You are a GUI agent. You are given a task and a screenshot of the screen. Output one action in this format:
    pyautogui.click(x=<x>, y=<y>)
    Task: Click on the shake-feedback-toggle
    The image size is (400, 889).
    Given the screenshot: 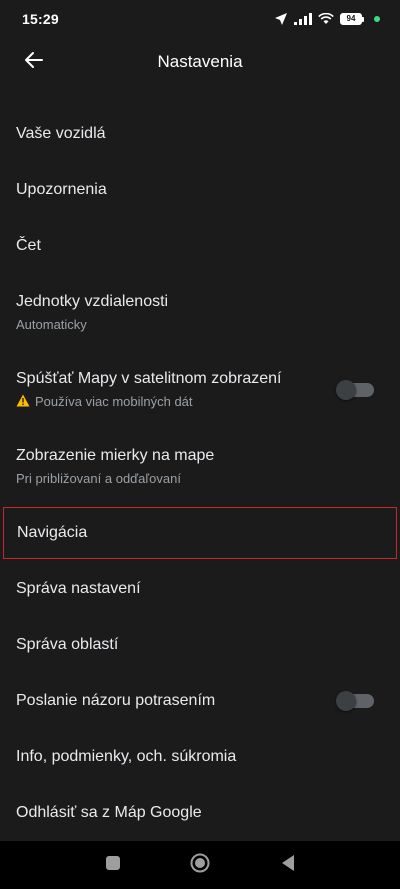 What is the action you would take?
    pyautogui.click(x=355, y=701)
    